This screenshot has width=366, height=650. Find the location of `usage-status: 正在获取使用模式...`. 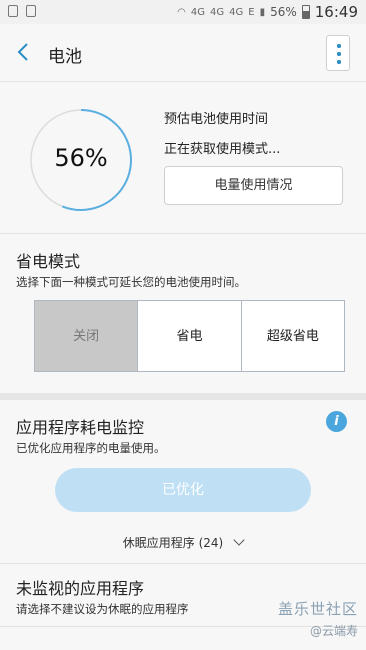

usage-status: 正在获取使用模式... is located at coordinates (222, 149).